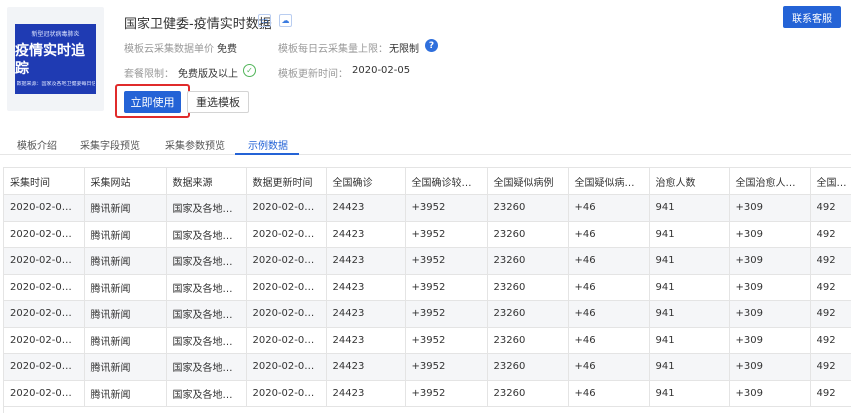 The image size is (851, 419). What do you see at coordinates (227, 49) in the screenshot?
I see `unit-price-value: 免费` at bounding box center [227, 49].